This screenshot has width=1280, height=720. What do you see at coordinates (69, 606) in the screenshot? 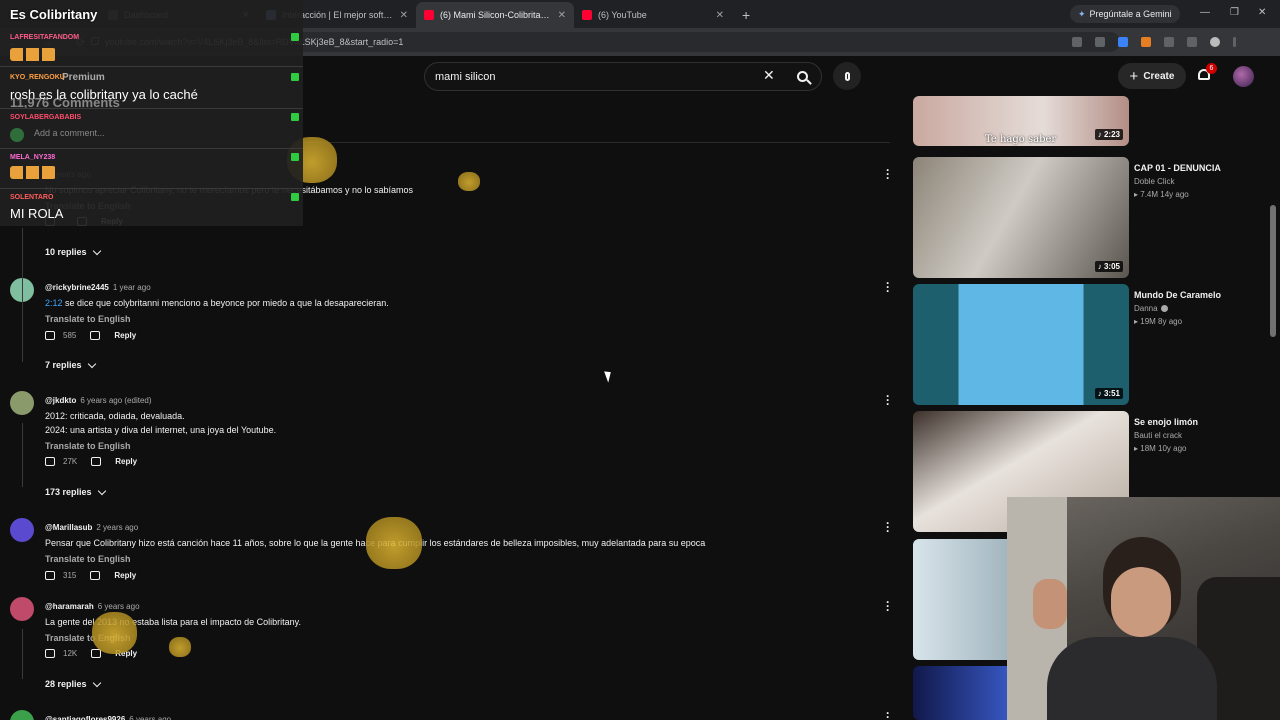
I see `comment-author: @haramarah` at bounding box center [69, 606].